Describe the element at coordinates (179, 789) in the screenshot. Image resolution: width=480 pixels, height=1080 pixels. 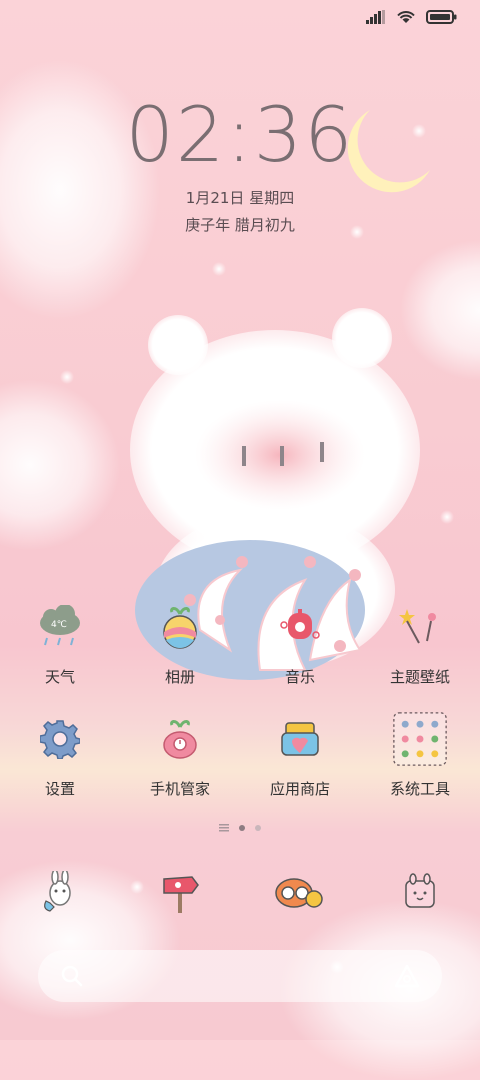
I see `app-label: 手机管家` at that location.